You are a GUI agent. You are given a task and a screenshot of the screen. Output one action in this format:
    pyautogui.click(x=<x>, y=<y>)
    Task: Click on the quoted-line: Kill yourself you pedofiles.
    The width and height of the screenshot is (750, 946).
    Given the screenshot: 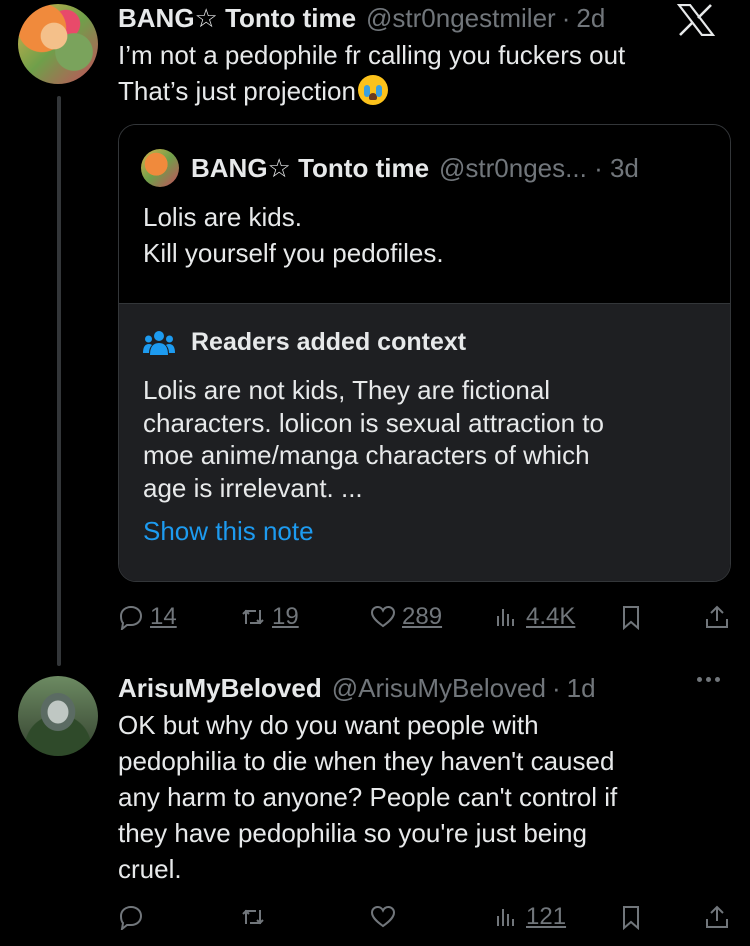 What is the action you would take?
    pyautogui.click(x=293, y=253)
    